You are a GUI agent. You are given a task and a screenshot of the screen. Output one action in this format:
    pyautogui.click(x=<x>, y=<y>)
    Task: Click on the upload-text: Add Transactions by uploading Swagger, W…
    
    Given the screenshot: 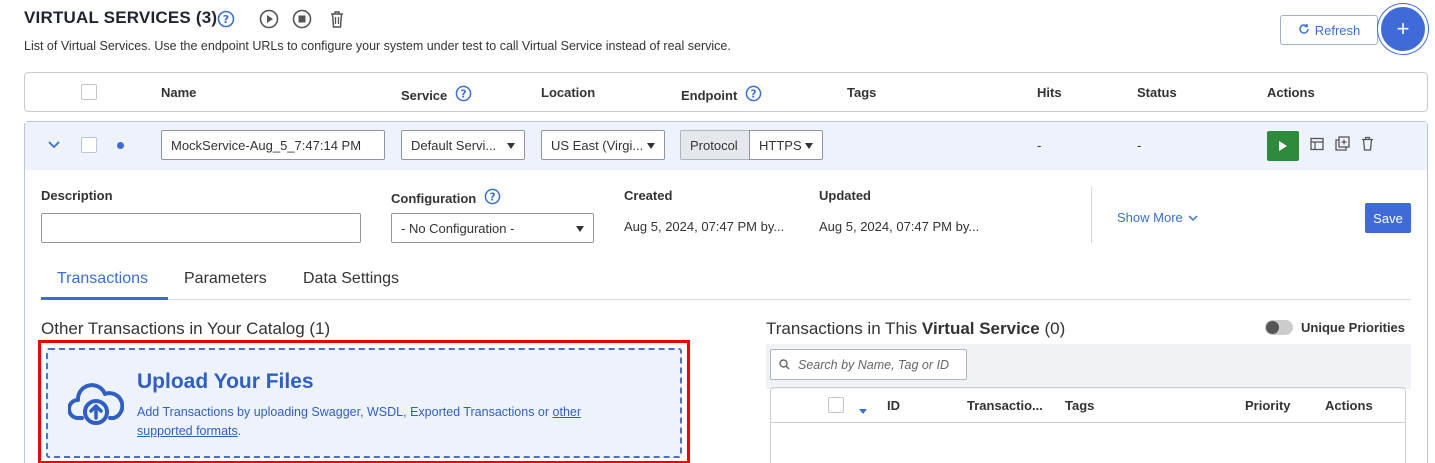 What is the action you would take?
    pyautogui.click(x=387, y=422)
    